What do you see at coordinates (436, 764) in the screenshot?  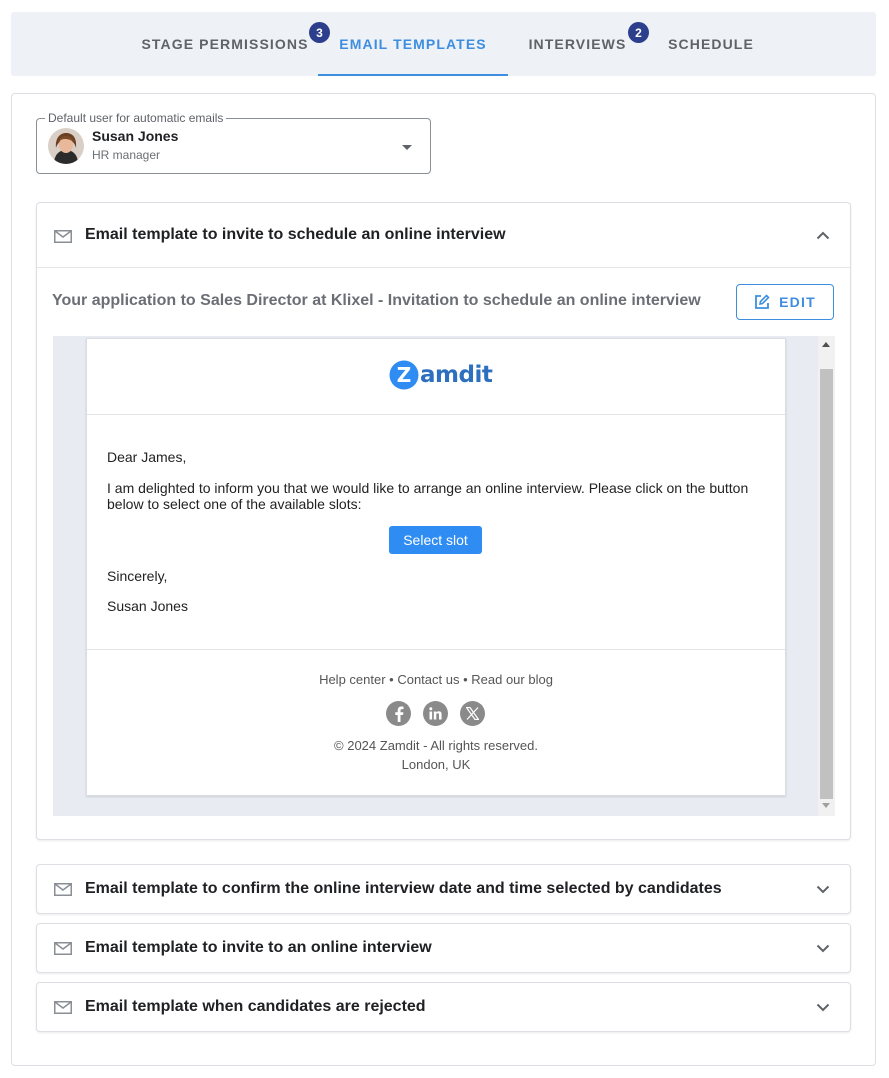 I see `email-location: London, UK` at bounding box center [436, 764].